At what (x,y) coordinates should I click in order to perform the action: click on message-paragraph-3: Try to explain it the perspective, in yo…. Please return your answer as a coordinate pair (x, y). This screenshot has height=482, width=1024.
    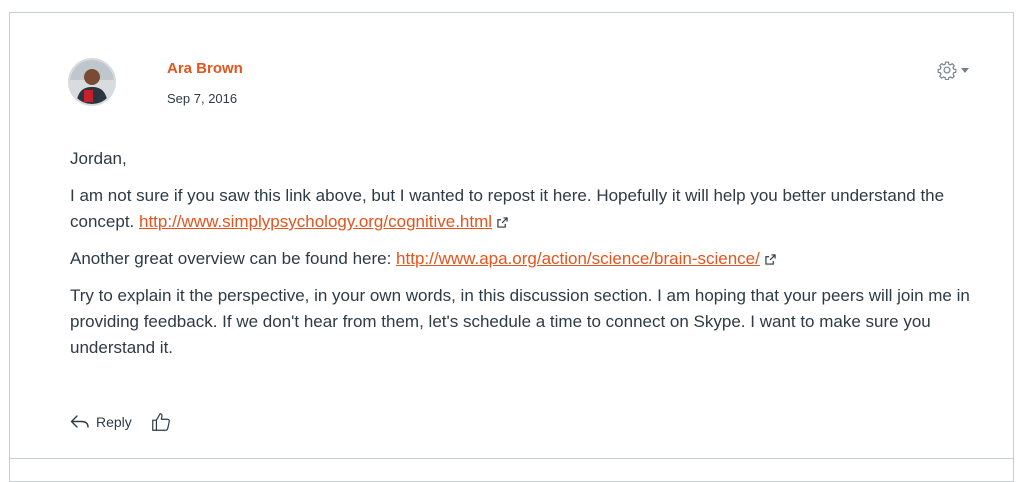
    Looking at the image, I should click on (520, 321).